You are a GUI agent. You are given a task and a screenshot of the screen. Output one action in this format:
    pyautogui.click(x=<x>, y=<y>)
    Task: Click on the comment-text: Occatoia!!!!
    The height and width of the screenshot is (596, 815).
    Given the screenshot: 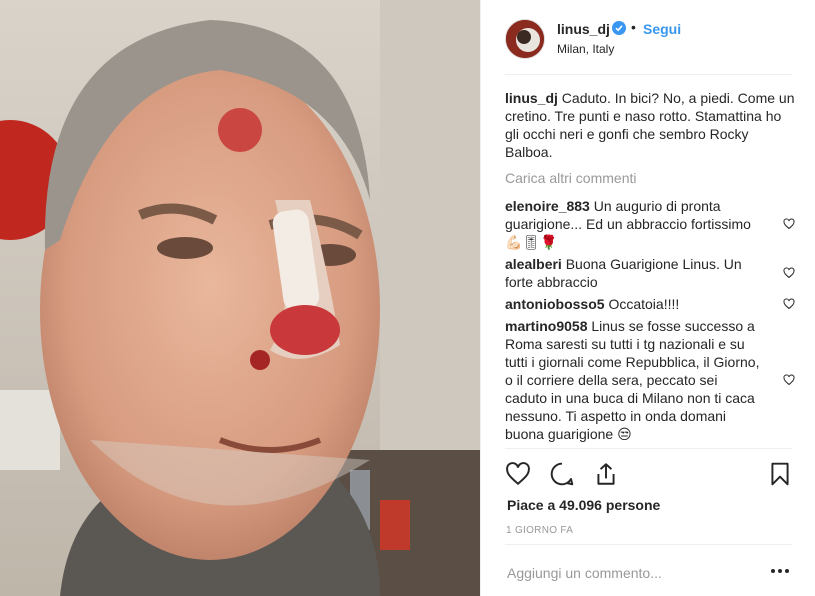 What is the action you would take?
    pyautogui.click(x=644, y=304)
    